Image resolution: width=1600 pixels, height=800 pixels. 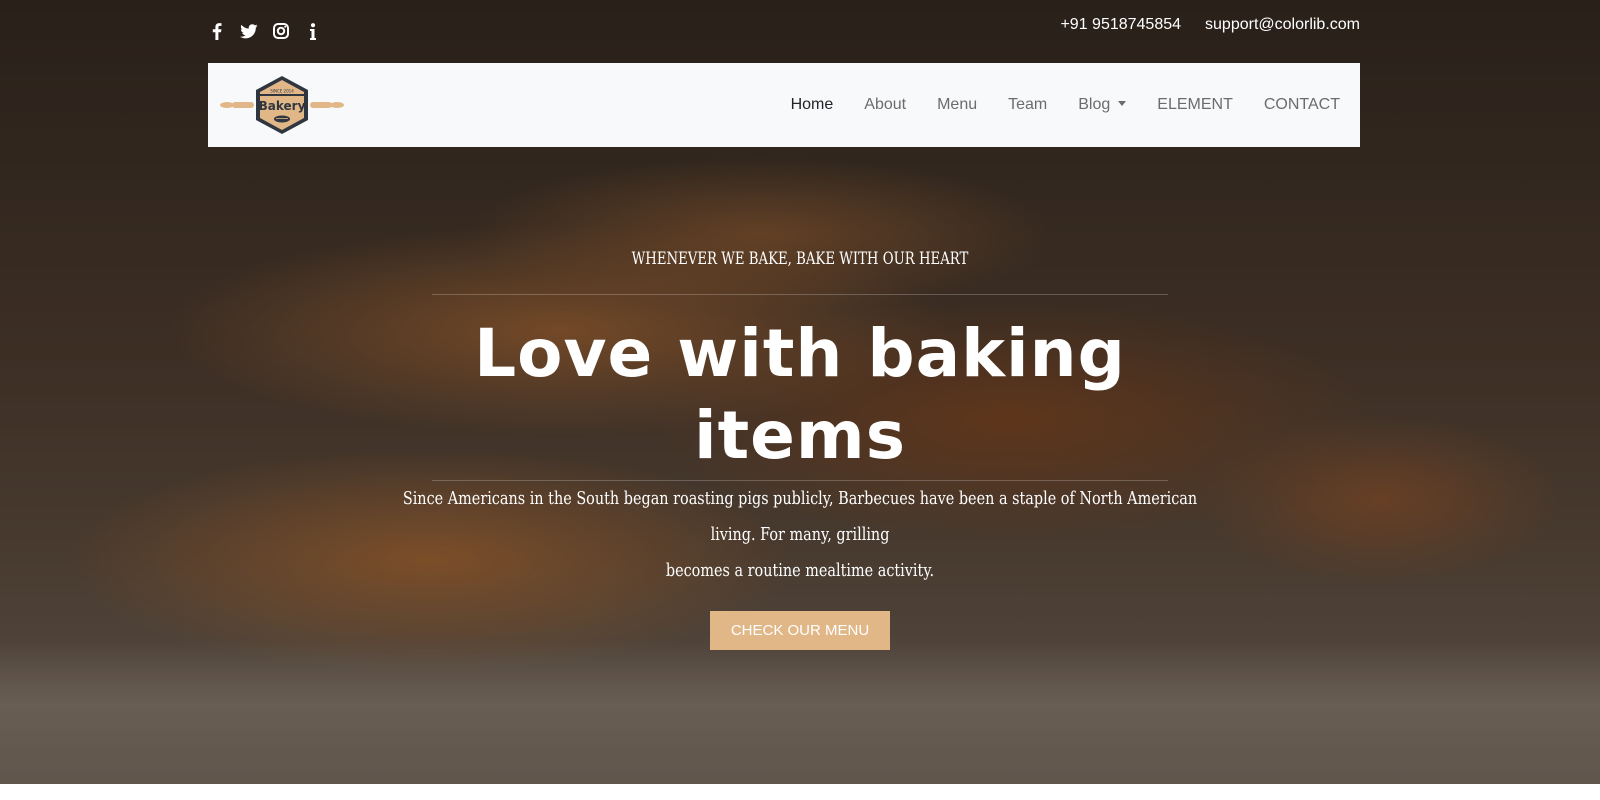 I want to click on logo-since-text: SINCE 2014, so click(x=282, y=91).